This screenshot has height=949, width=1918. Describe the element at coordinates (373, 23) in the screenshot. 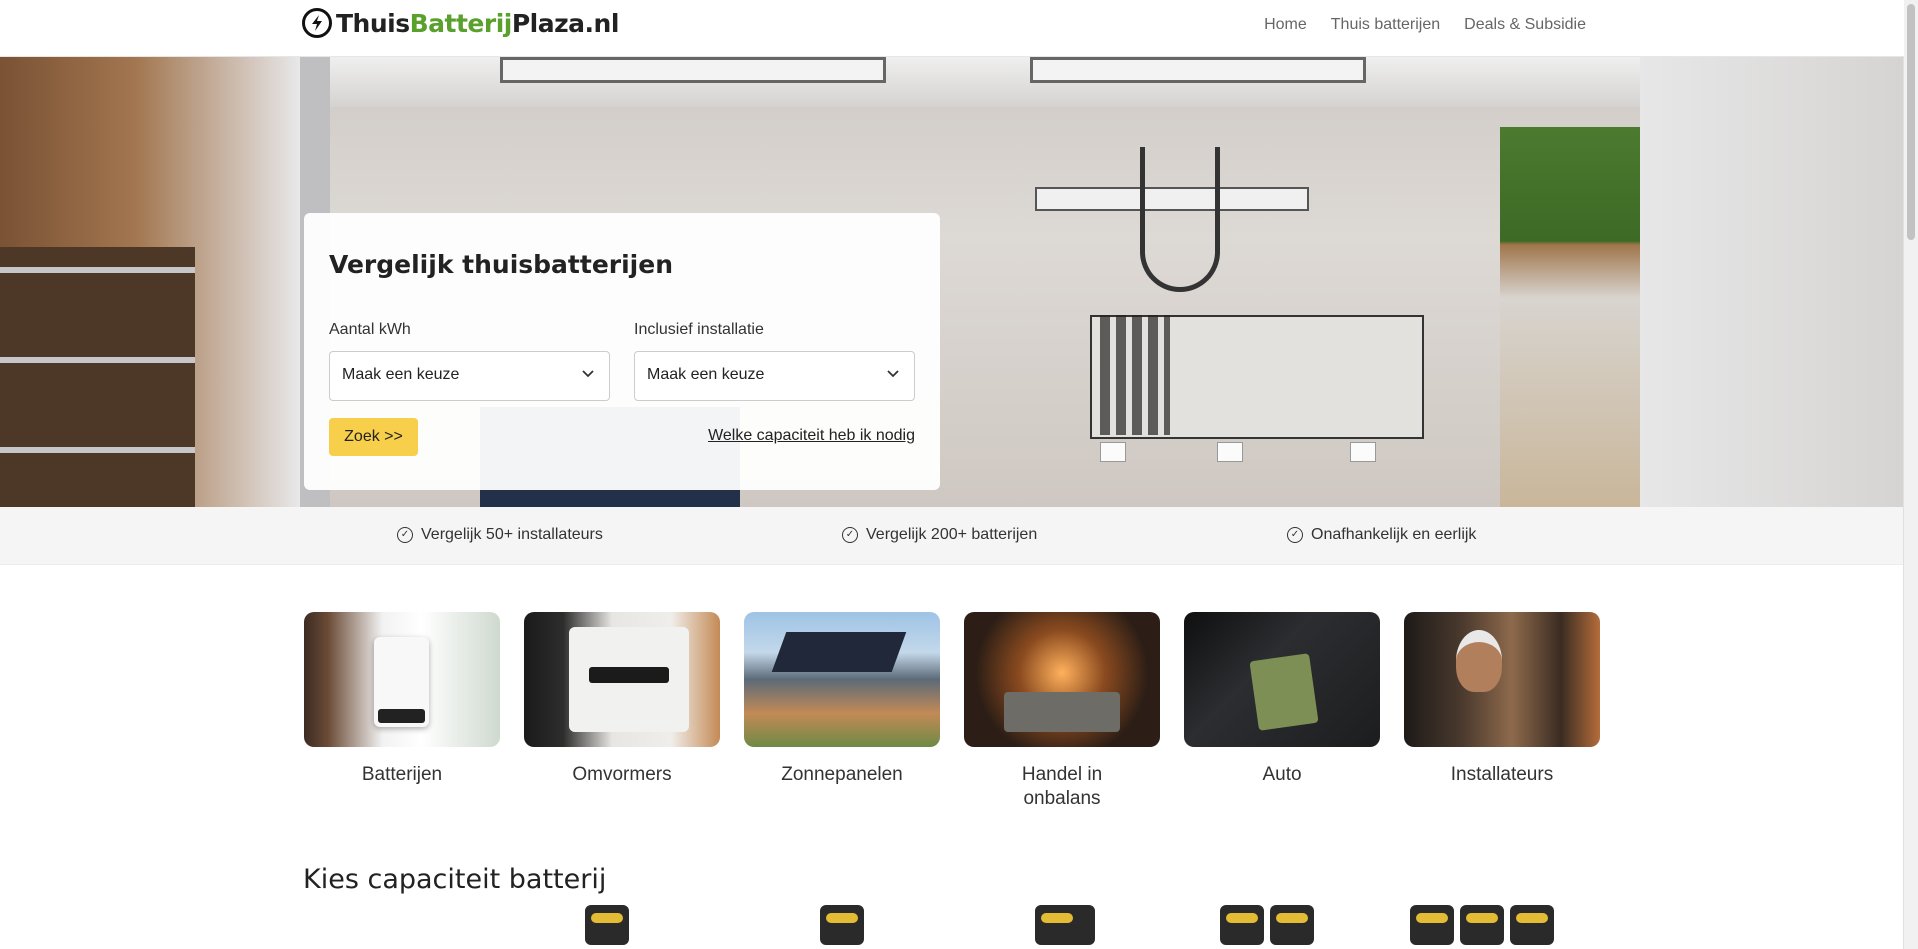

I see `logo-text-thuis: Thuis` at that location.